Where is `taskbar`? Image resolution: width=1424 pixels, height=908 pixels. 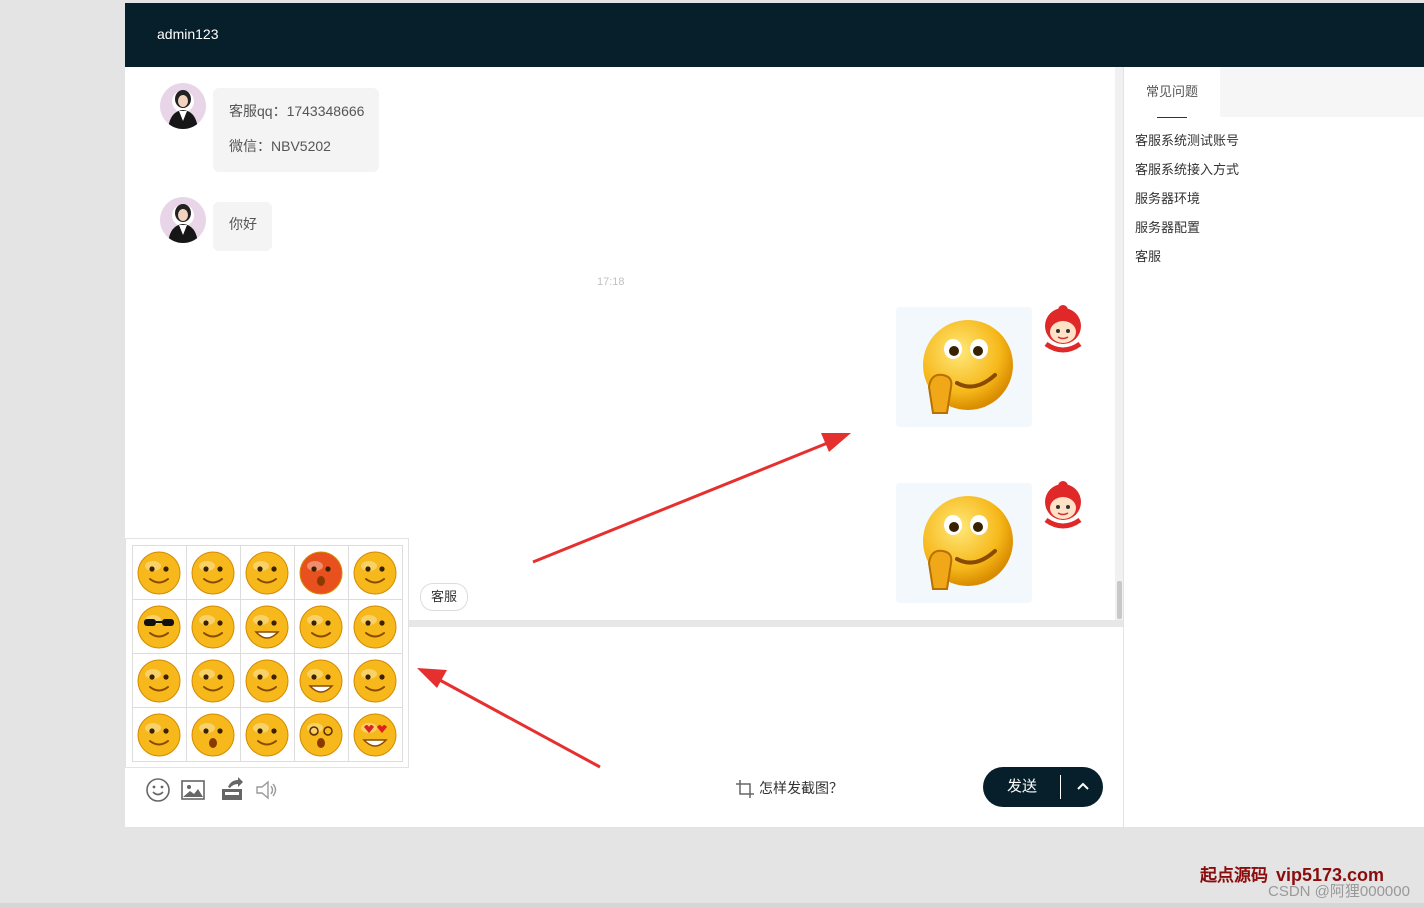 taskbar is located at coordinates (712, 905).